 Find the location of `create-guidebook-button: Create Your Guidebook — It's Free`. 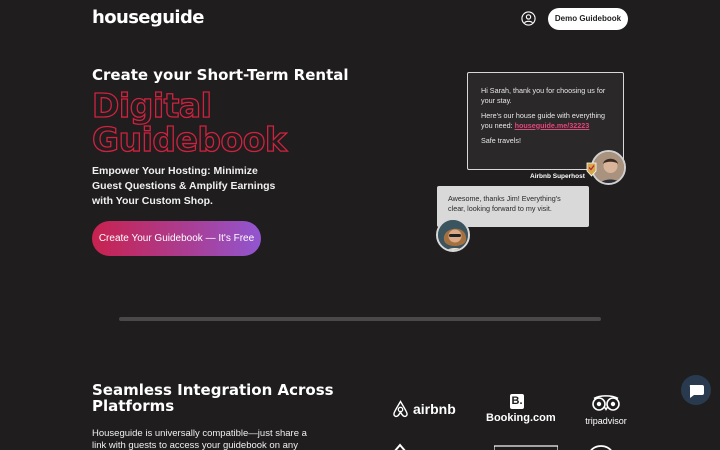

create-guidebook-button: Create Your Guidebook — It's Free is located at coordinates (176, 238).